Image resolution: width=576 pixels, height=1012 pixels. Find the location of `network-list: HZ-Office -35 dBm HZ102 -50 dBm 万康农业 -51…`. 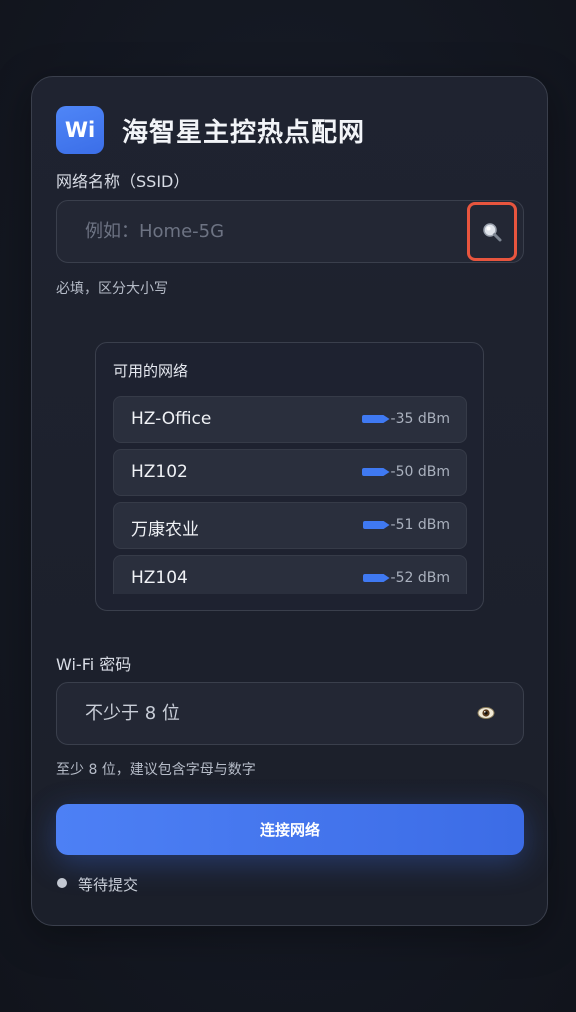

network-list: HZ-Office -35 dBm HZ102 -50 dBm 万康农业 -51… is located at coordinates (290, 495).